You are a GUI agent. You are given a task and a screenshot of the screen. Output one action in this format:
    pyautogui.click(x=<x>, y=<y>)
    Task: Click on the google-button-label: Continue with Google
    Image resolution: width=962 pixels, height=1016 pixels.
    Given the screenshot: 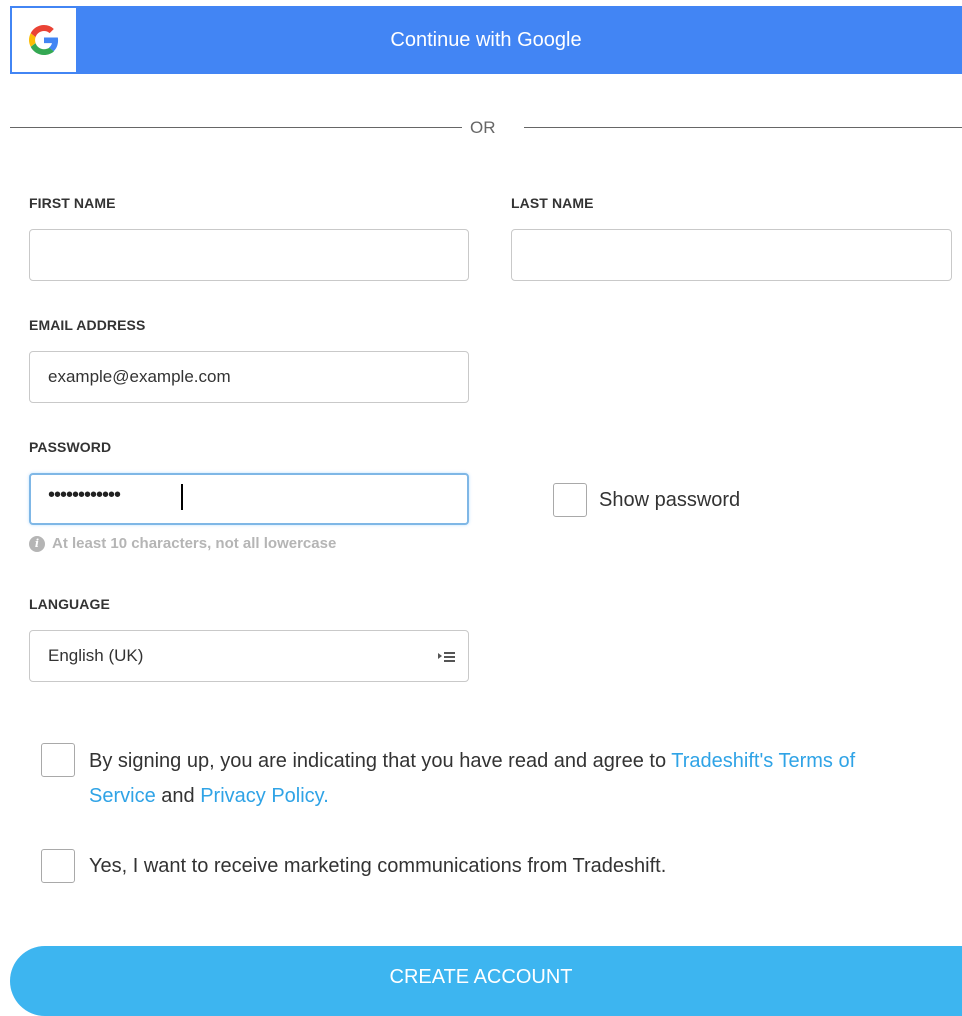 What is the action you would take?
    pyautogui.click(x=486, y=39)
    